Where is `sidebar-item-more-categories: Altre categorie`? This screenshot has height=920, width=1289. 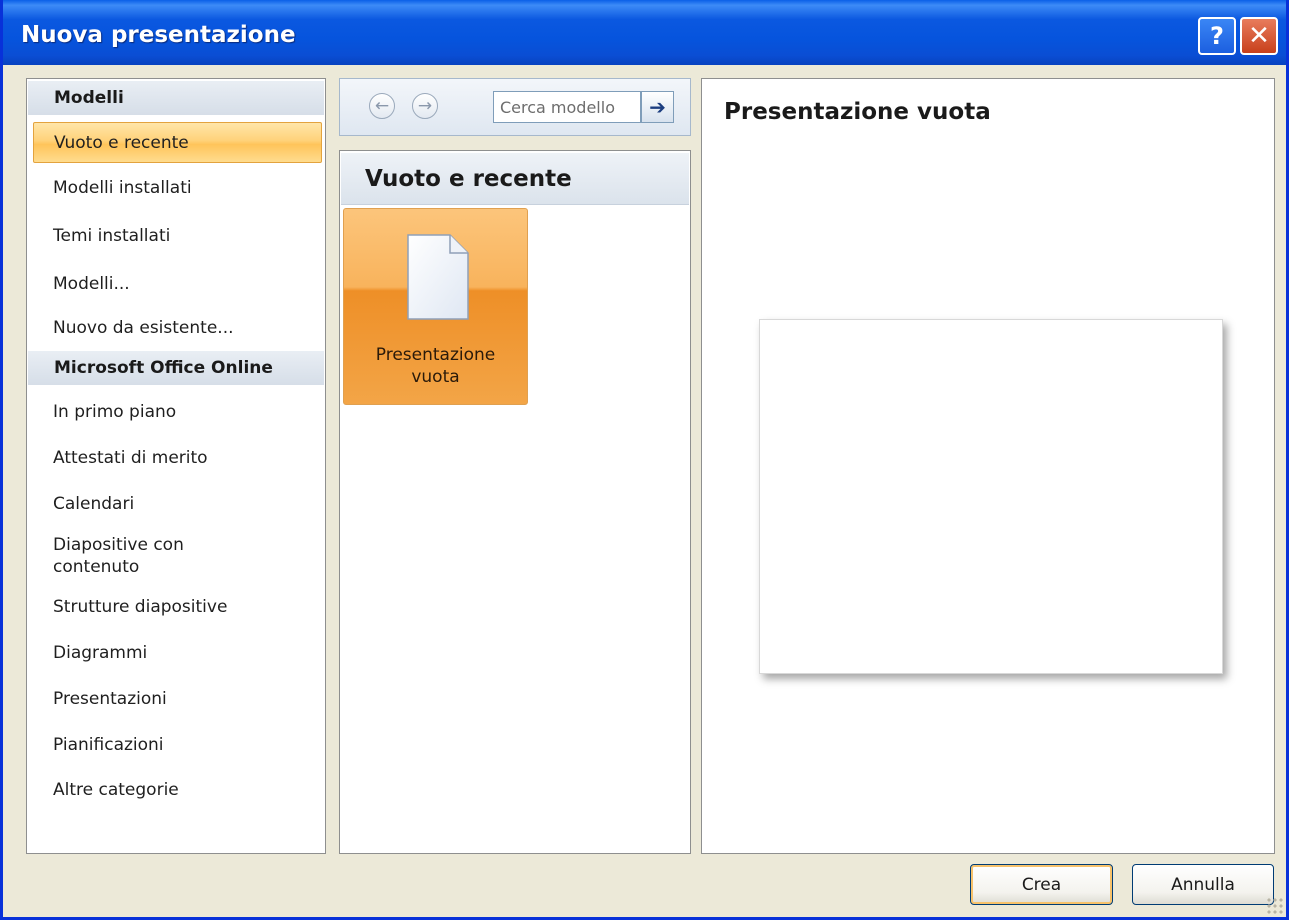
sidebar-item-more-categories: Altre categorie is located at coordinates (116, 790).